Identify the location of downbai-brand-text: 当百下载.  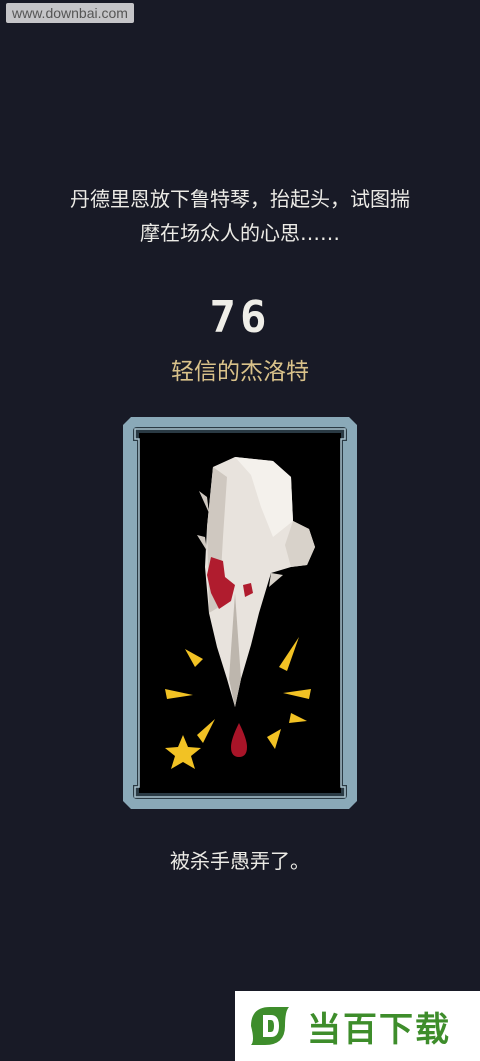
(379, 1029).